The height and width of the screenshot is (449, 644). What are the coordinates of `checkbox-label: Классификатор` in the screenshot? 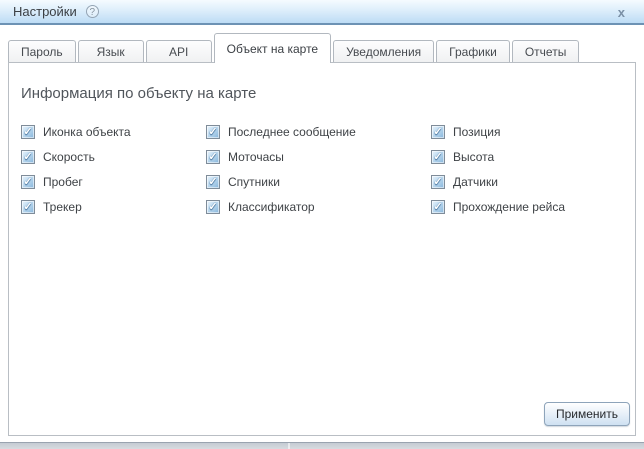 It's located at (271, 206).